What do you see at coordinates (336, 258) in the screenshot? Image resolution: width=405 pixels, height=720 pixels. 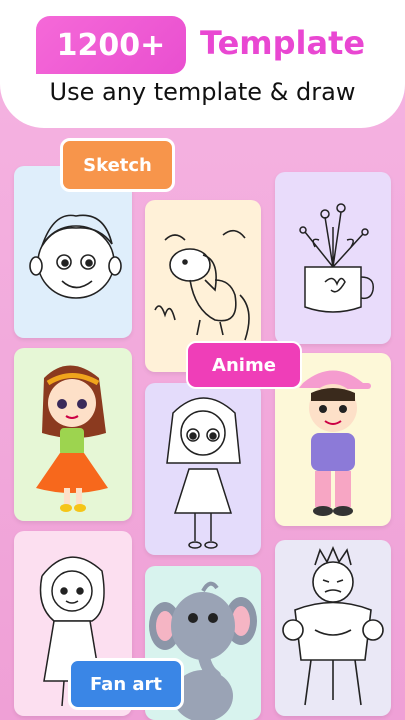 I see `flower-mug-sketch-image` at bounding box center [336, 258].